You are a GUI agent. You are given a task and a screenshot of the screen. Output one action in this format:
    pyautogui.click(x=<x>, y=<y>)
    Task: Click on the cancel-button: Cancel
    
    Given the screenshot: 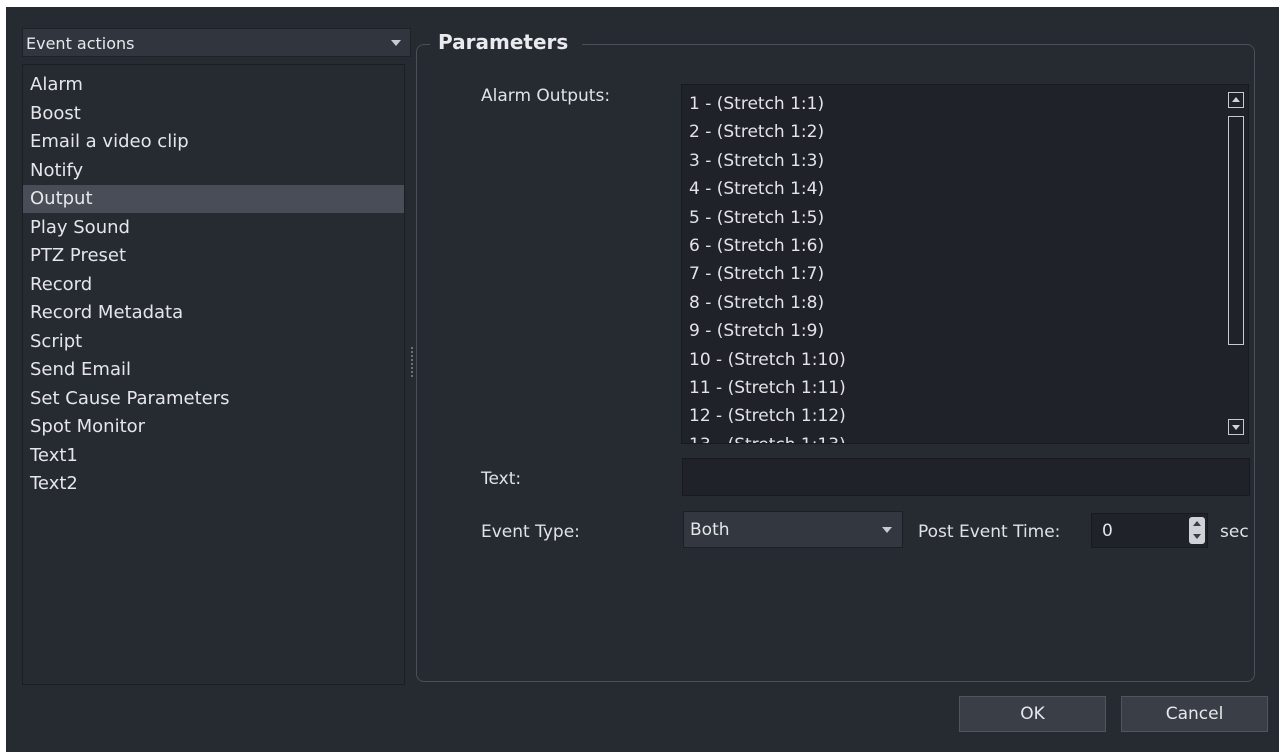 What is the action you would take?
    pyautogui.click(x=1194, y=714)
    